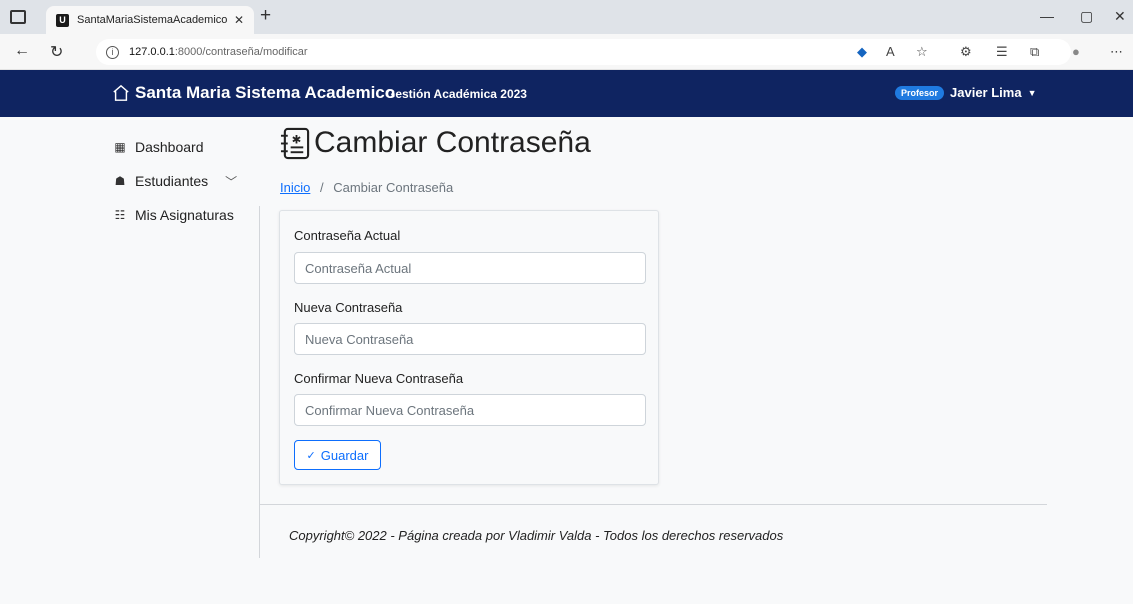 This screenshot has width=1133, height=604. What do you see at coordinates (1086, 16) in the screenshot?
I see `restore-icon: ▢` at bounding box center [1086, 16].